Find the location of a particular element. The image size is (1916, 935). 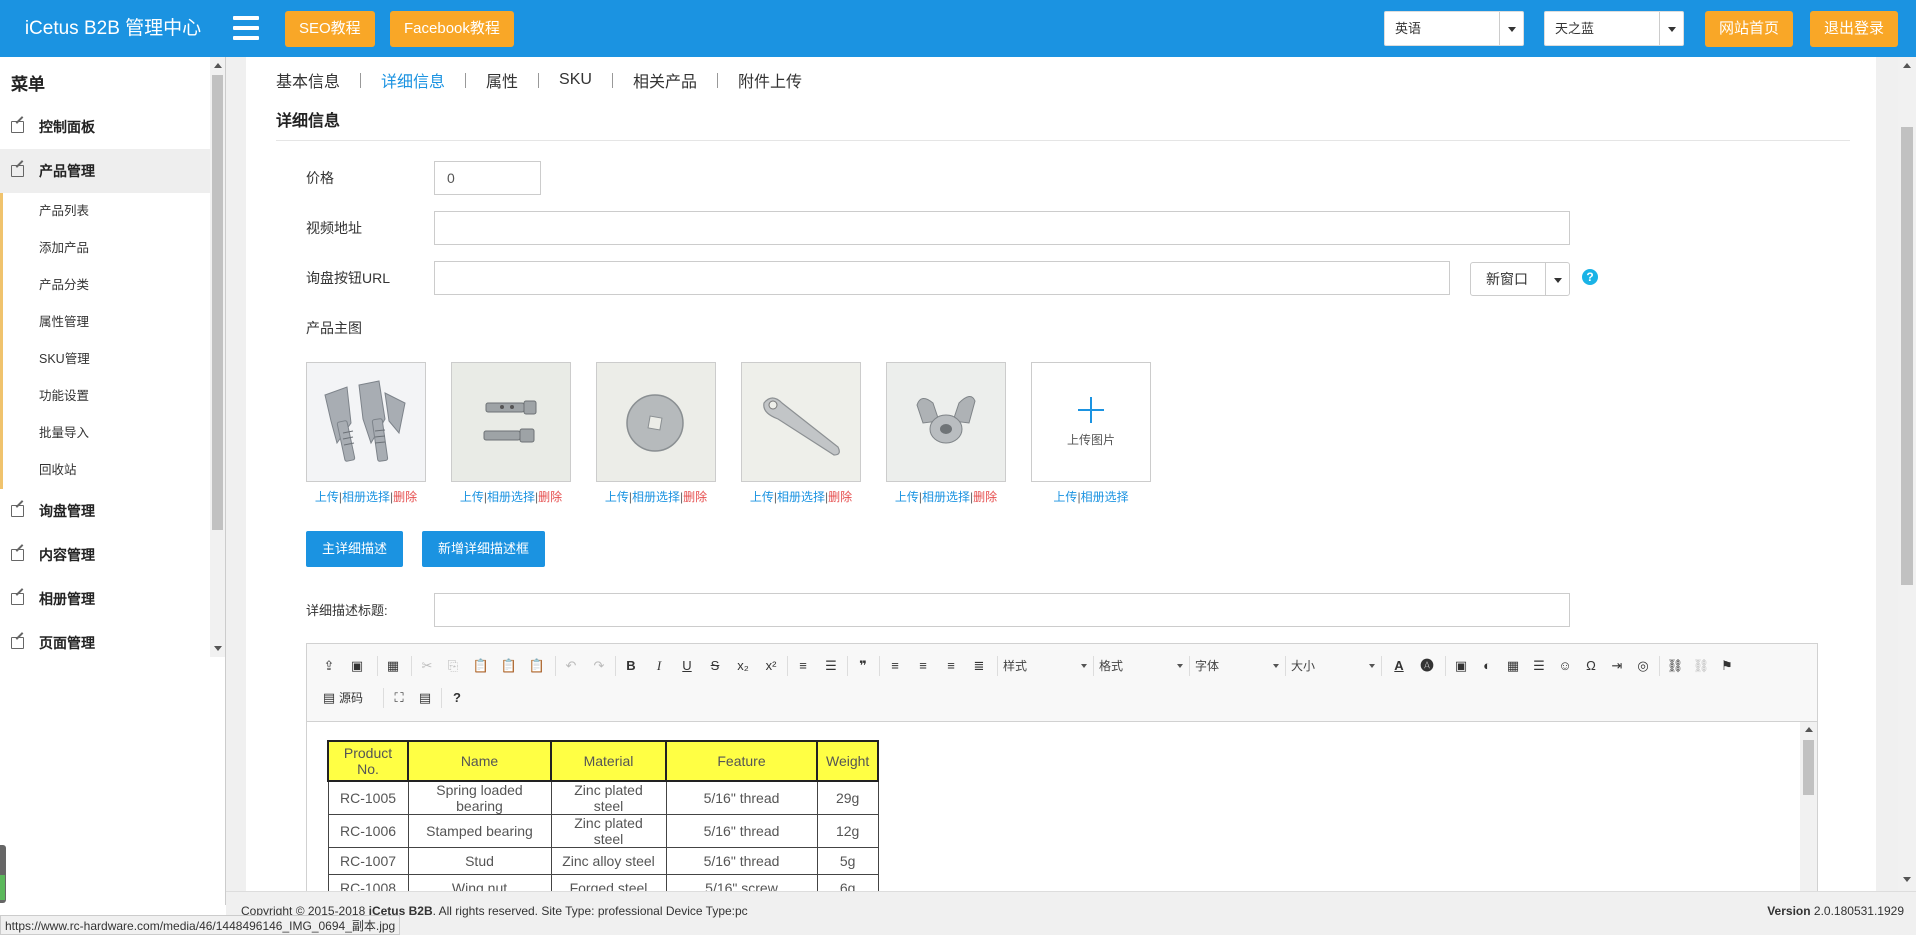

format-dropdown: 格式 is located at coordinates (1140, 666).